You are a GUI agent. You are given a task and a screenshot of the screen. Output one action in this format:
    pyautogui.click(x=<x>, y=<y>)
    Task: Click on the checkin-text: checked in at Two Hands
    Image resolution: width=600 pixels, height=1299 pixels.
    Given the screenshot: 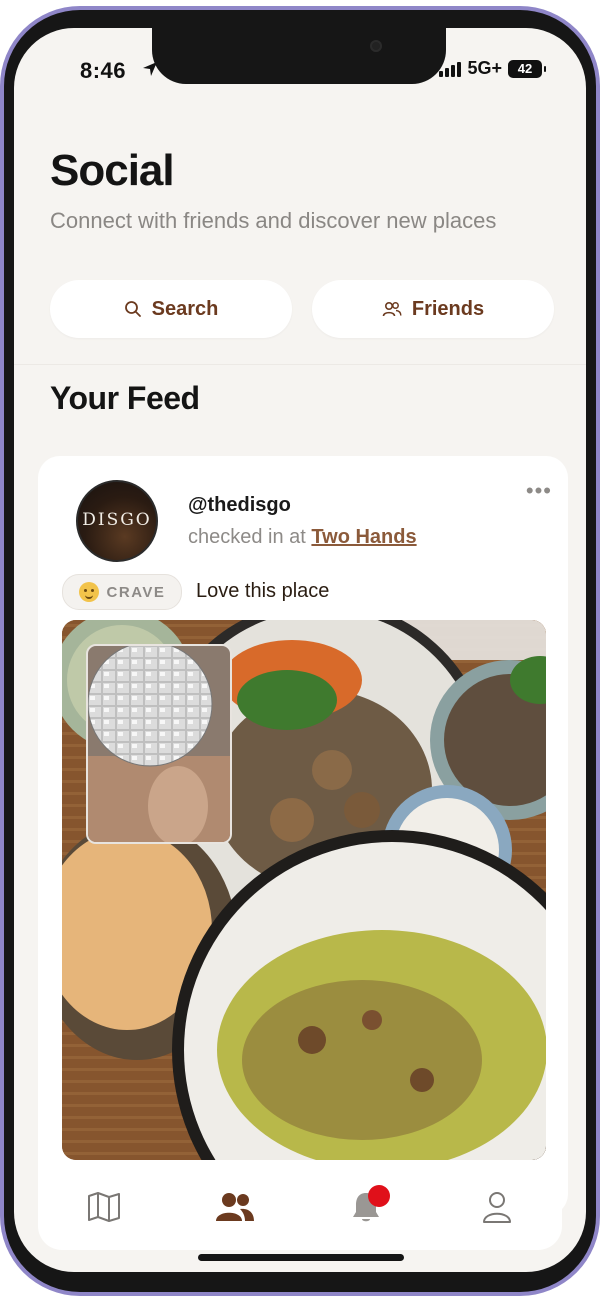 What is the action you would take?
    pyautogui.click(x=302, y=537)
    